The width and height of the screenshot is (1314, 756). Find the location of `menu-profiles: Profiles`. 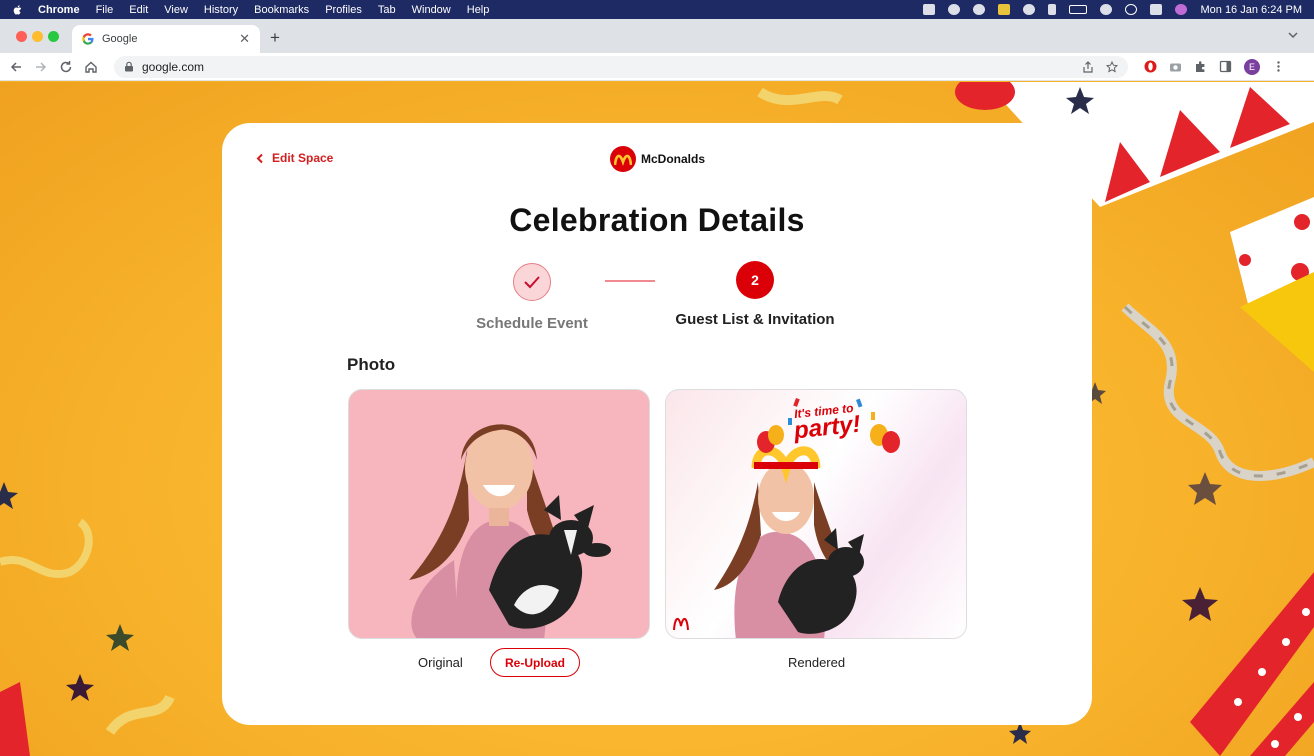

menu-profiles: Profiles is located at coordinates (343, 10).